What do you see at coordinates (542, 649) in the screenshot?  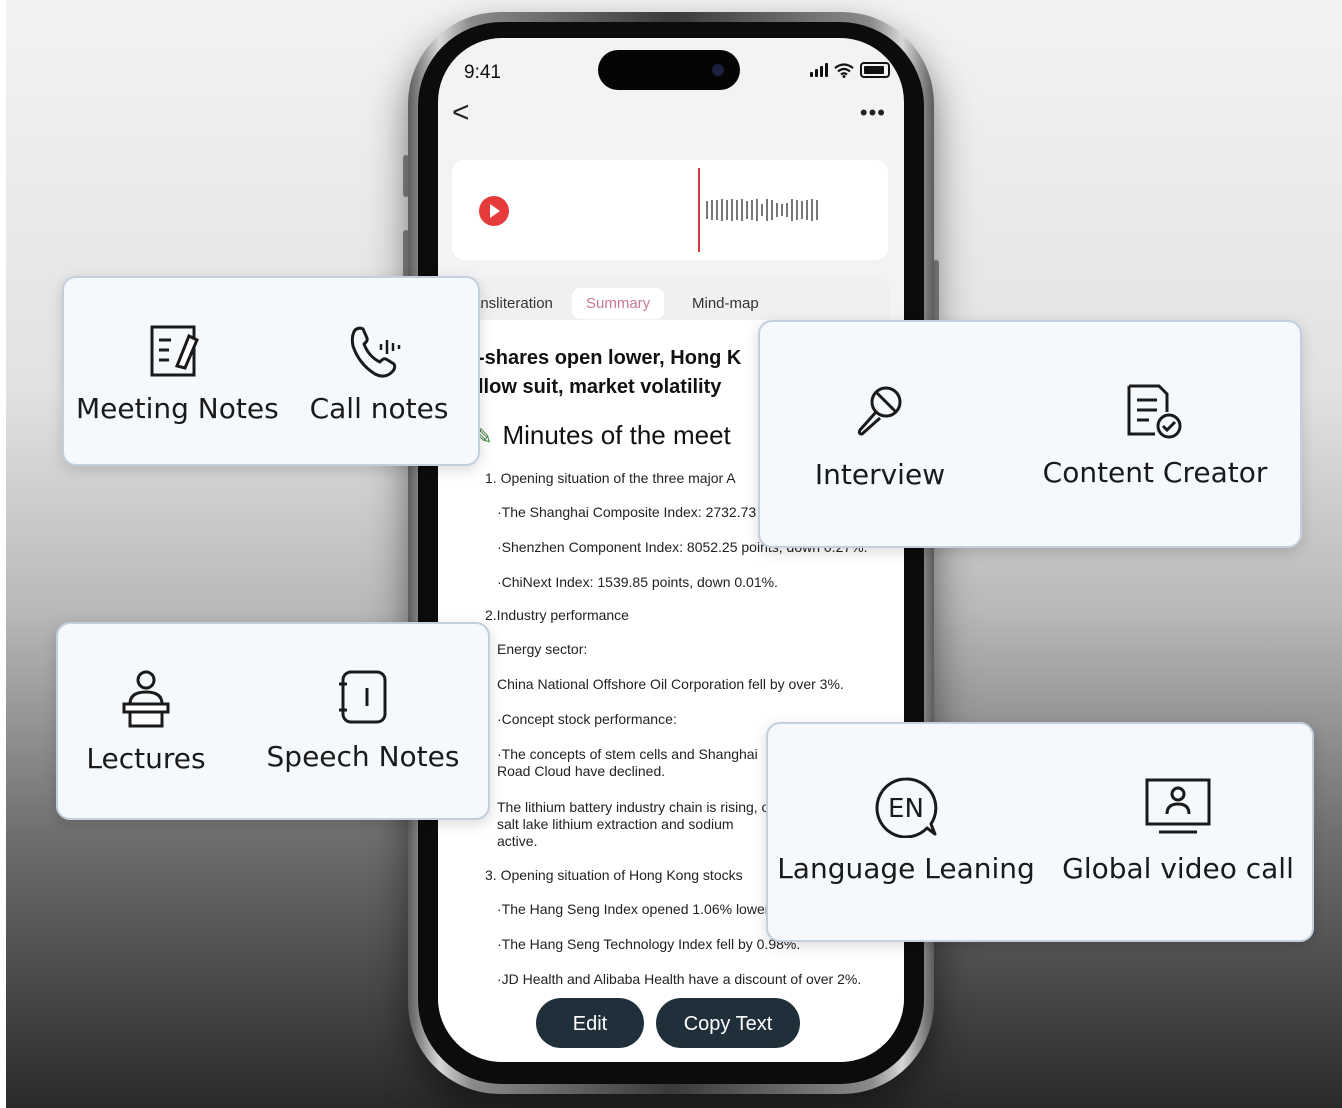 I see `list-item: Energy sector:` at bounding box center [542, 649].